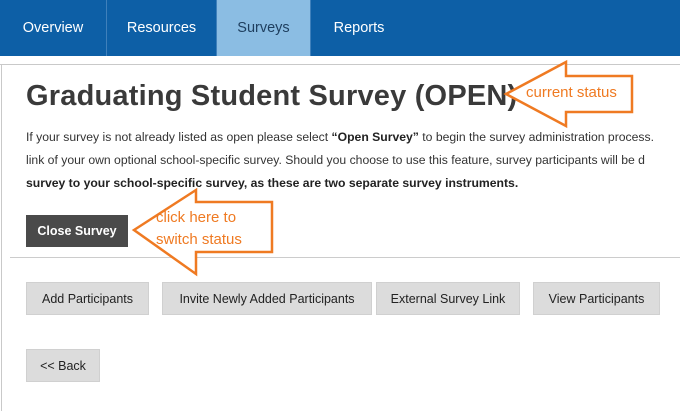  Describe the element at coordinates (199, 229) in the screenshot. I see `switch-status-label: click here to switch status` at that location.